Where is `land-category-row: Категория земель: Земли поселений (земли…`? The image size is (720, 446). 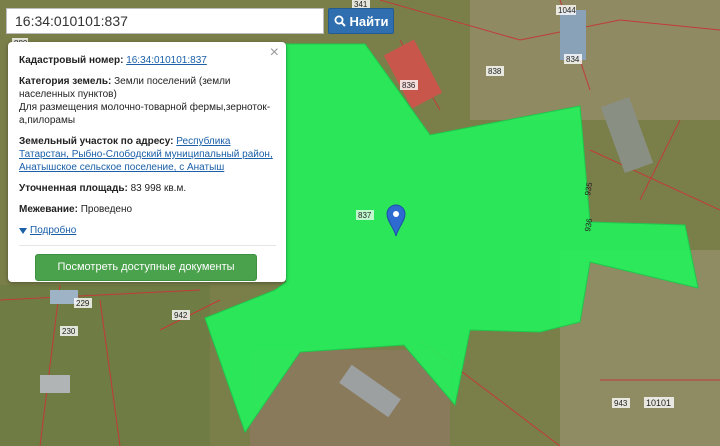 land-category-row: Категория земель: Земли поселений (земли… is located at coordinates (147, 101).